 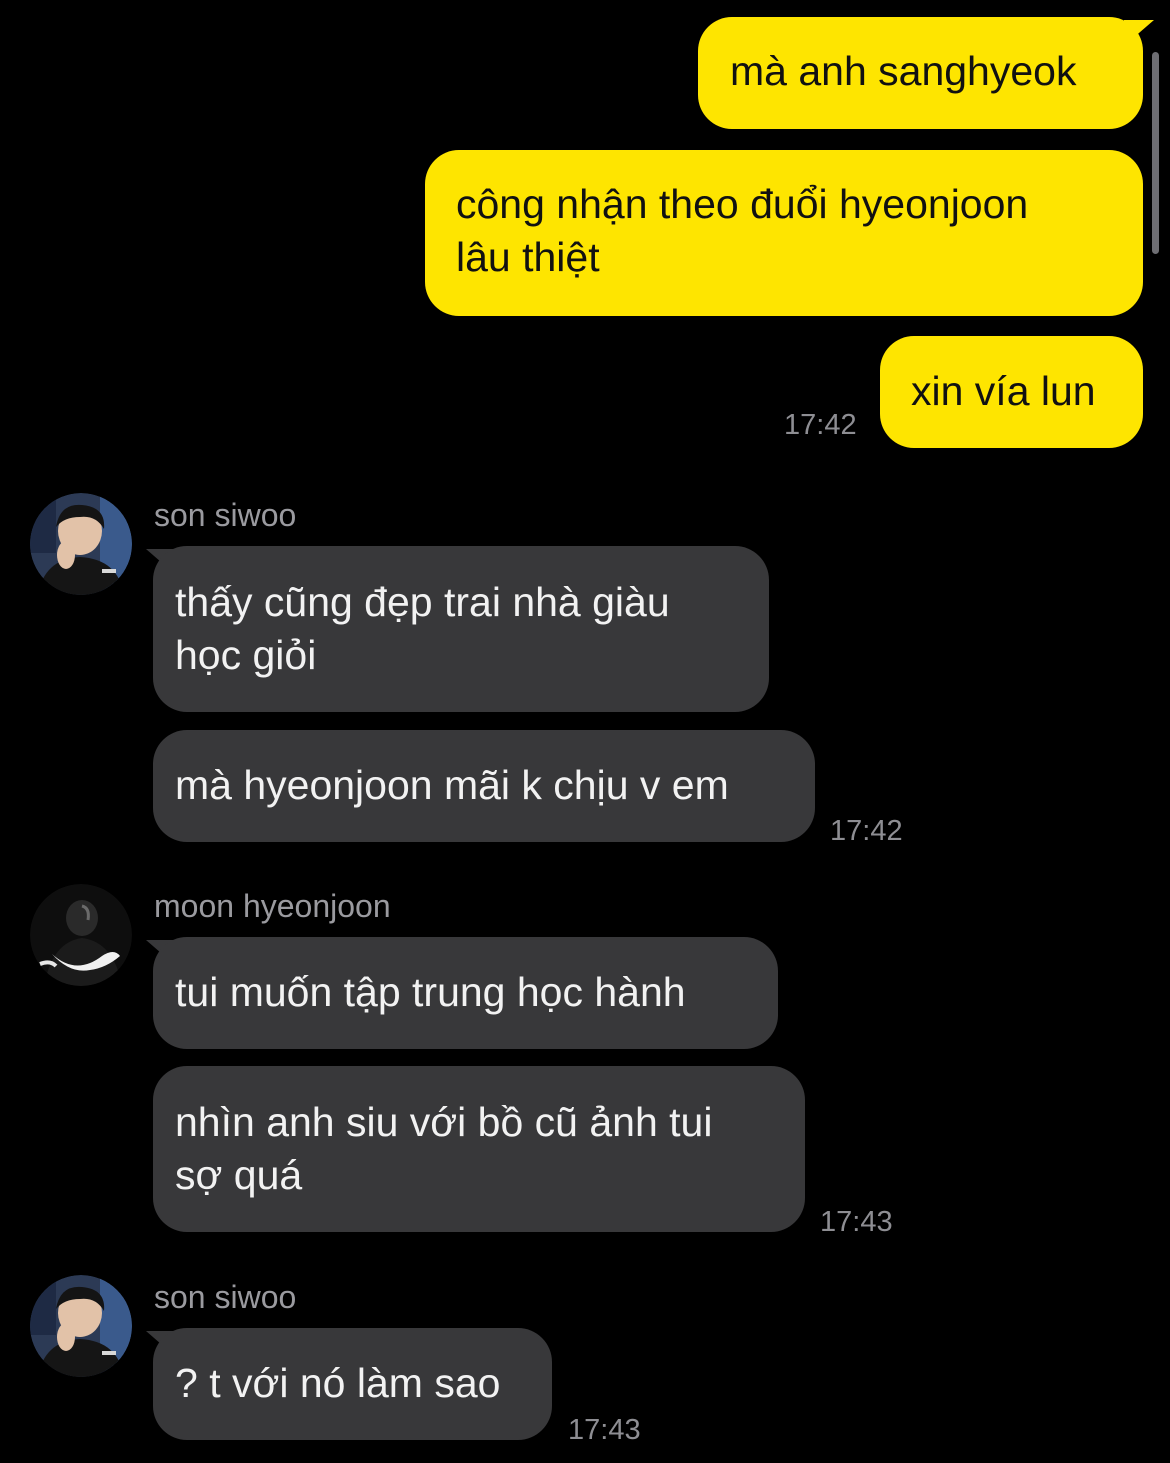 What do you see at coordinates (246, 655) in the screenshot?
I see `message-text: học giỏi` at bounding box center [246, 655].